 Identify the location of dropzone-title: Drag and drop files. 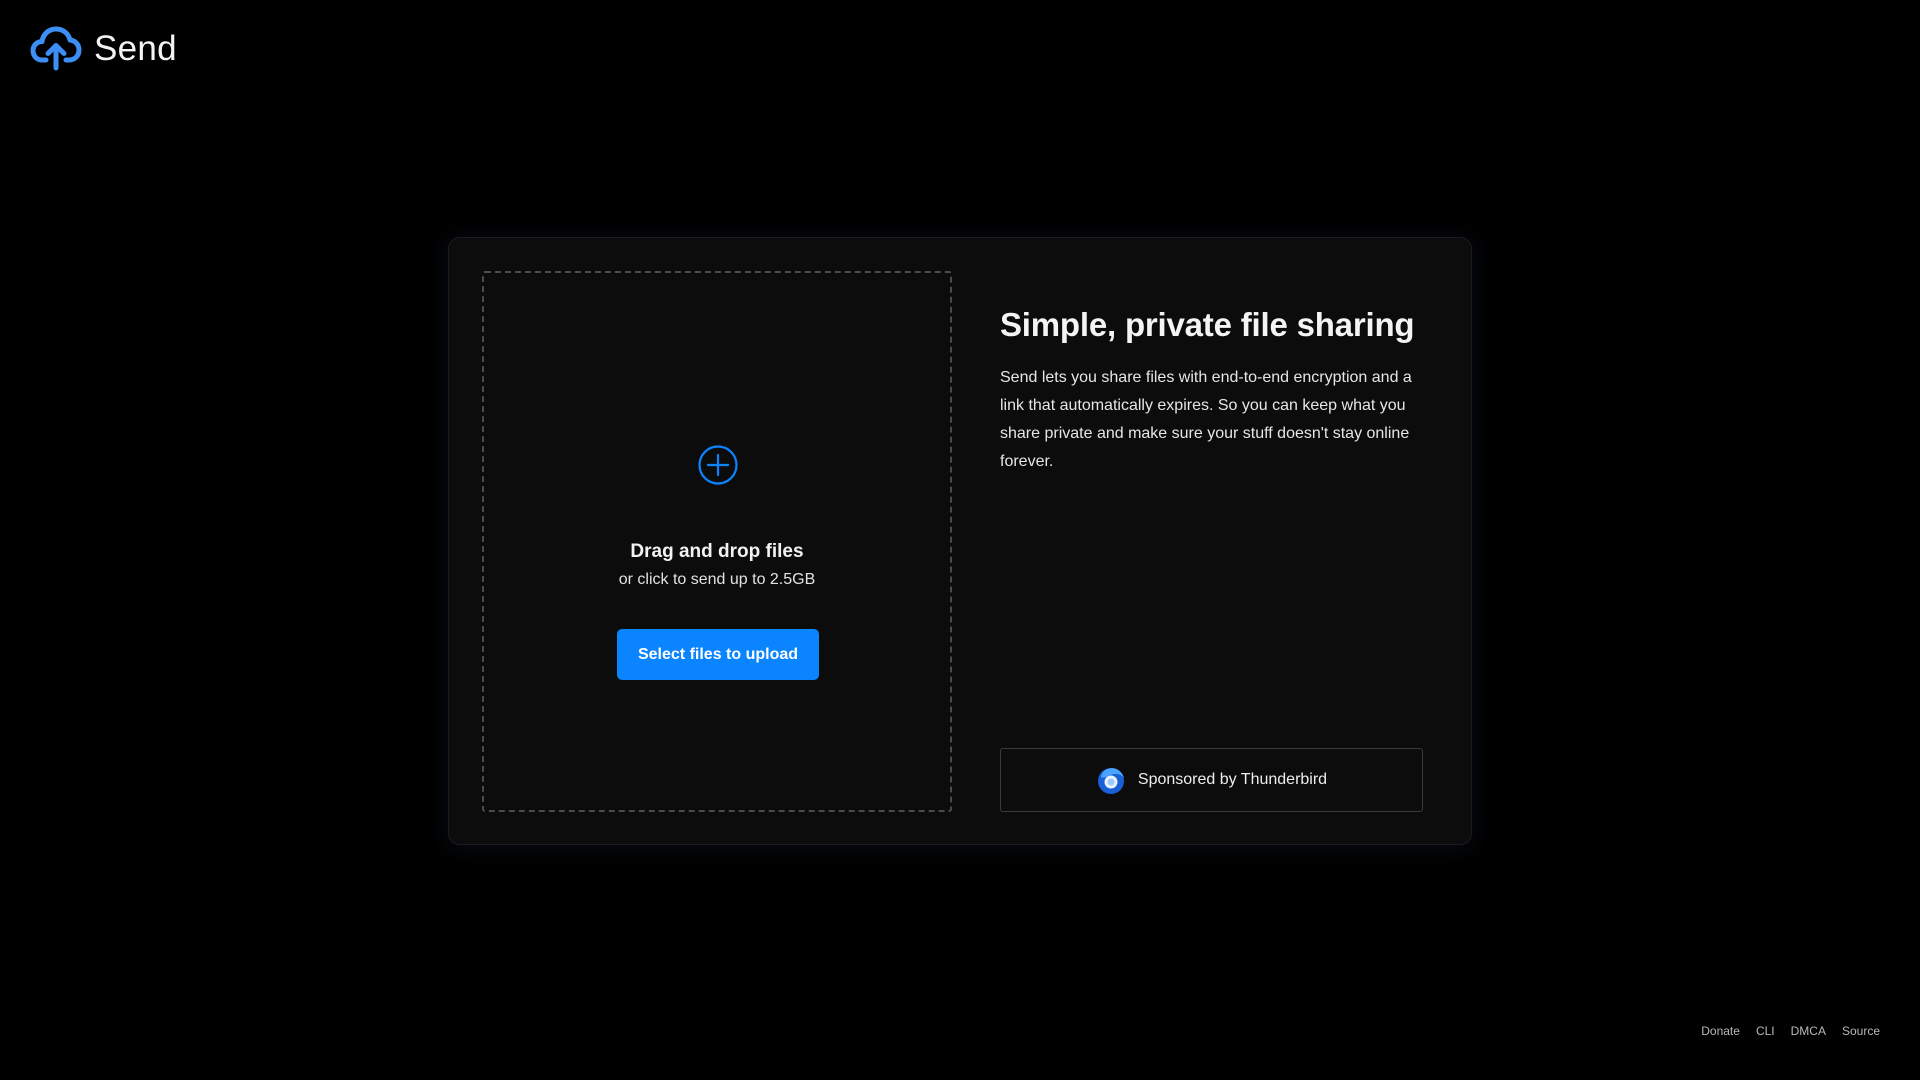
(717, 551).